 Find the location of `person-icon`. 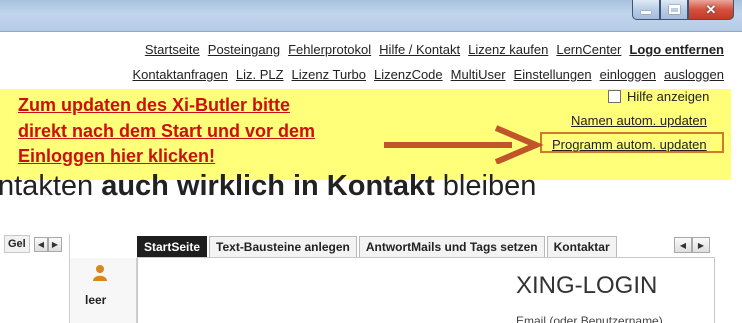

person-icon is located at coordinates (100, 273).